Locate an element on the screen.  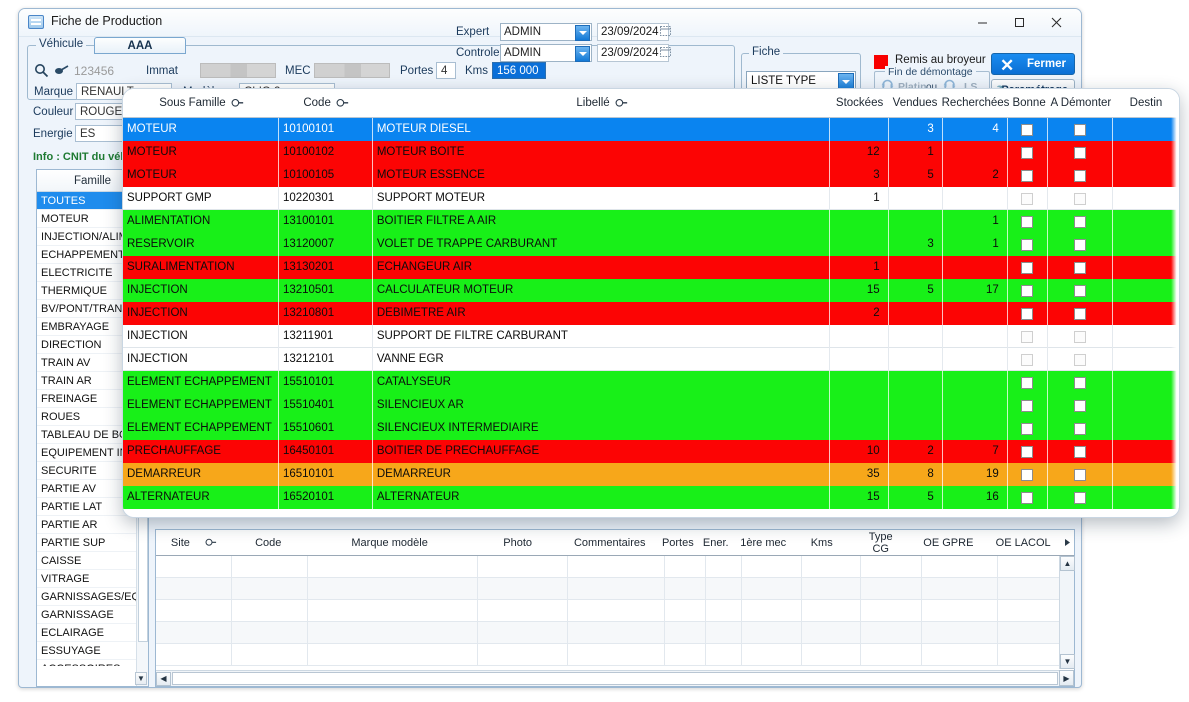
details-vertical-scrollbar: ▲ ▼ is located at coordinates (1067, 612).